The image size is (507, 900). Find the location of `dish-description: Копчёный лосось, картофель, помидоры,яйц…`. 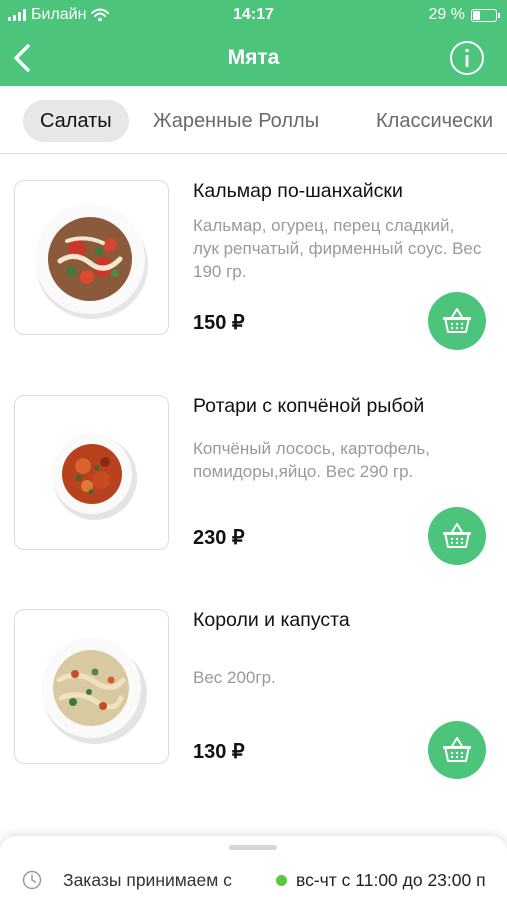

dish-description: Копчёный лосось, картофель, помидоры,яйц… is located at coordinates (311, 460).